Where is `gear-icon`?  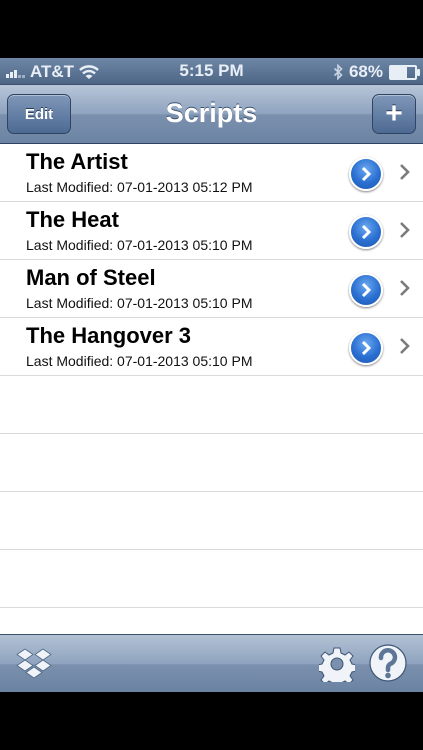
gear-icon is located at coordinates (337, 664).